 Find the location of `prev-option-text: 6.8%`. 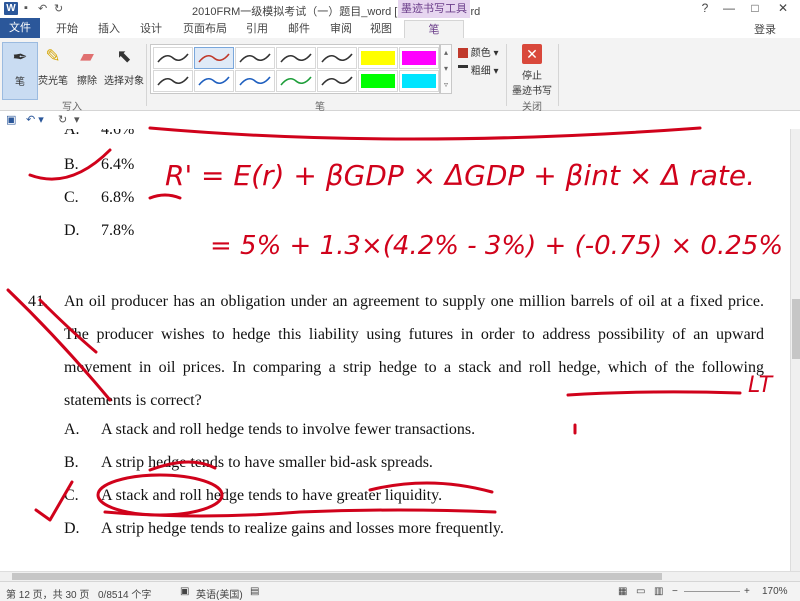

prev-option-text: 6.8% is located at coordinates (118, 197).